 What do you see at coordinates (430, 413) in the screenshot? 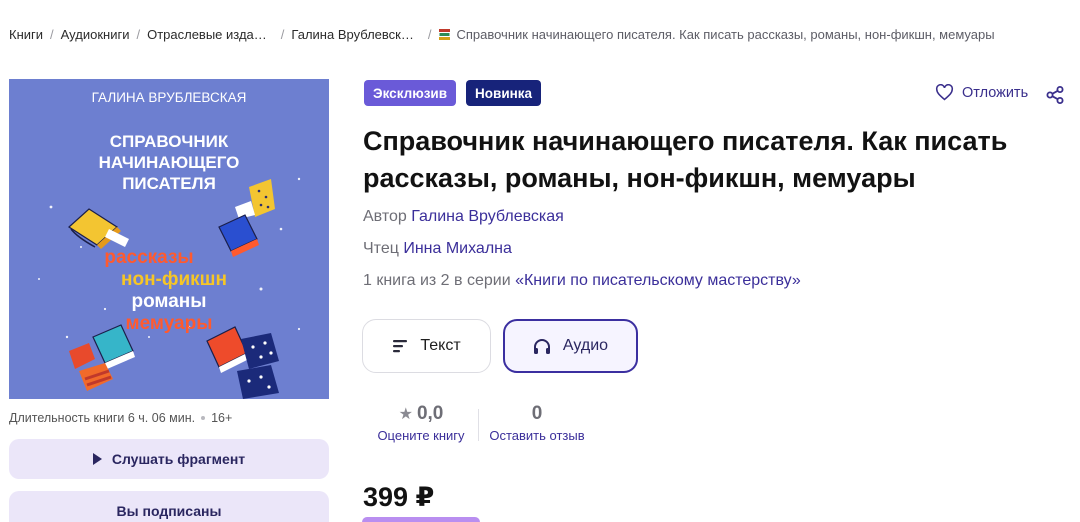
I see `rating-value: 0,0` at bounding box center [430, 413].